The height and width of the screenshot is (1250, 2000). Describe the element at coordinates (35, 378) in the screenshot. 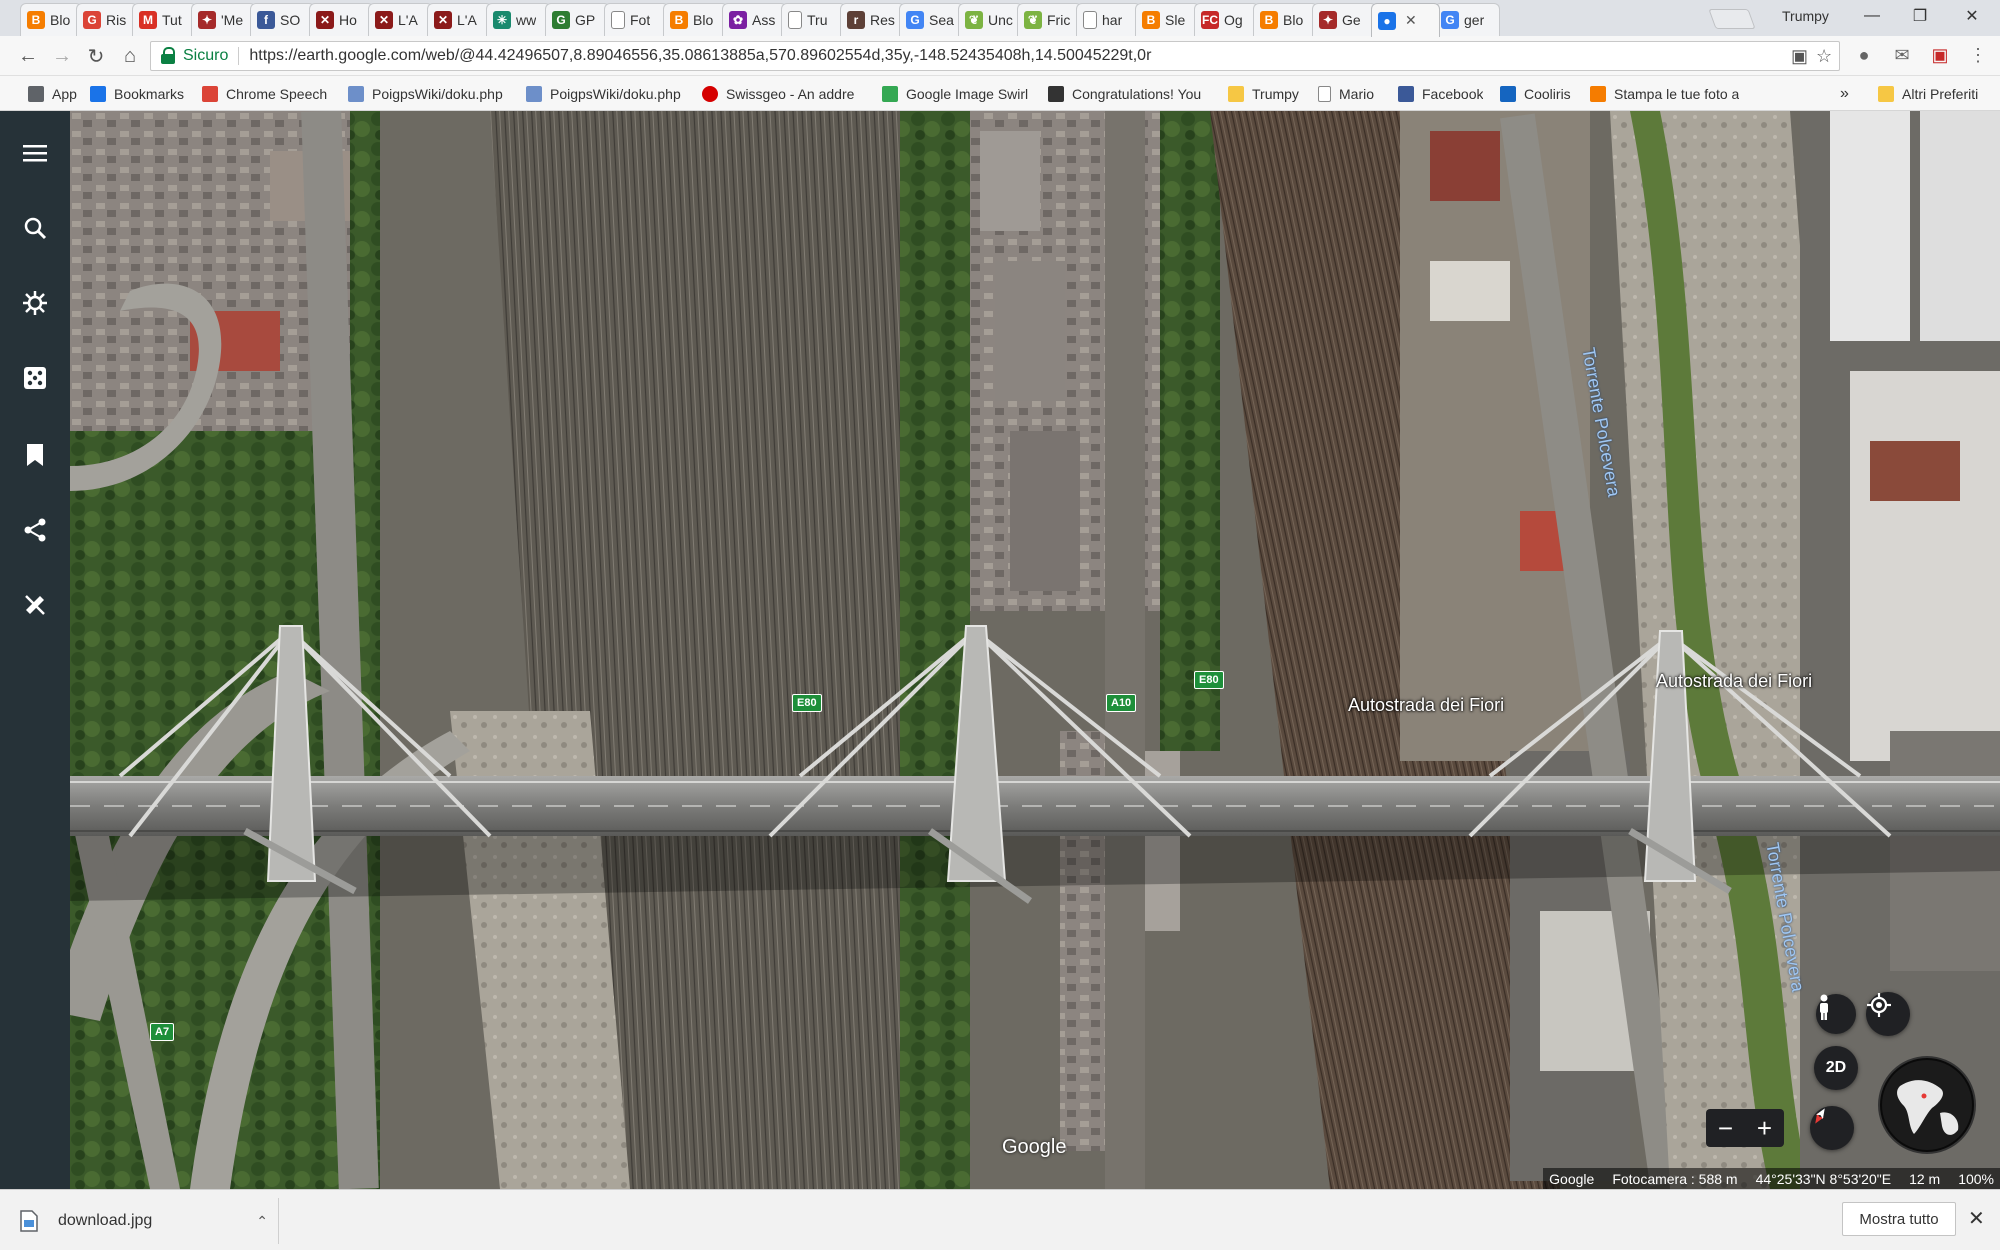

I see `dice-icon` at that location.